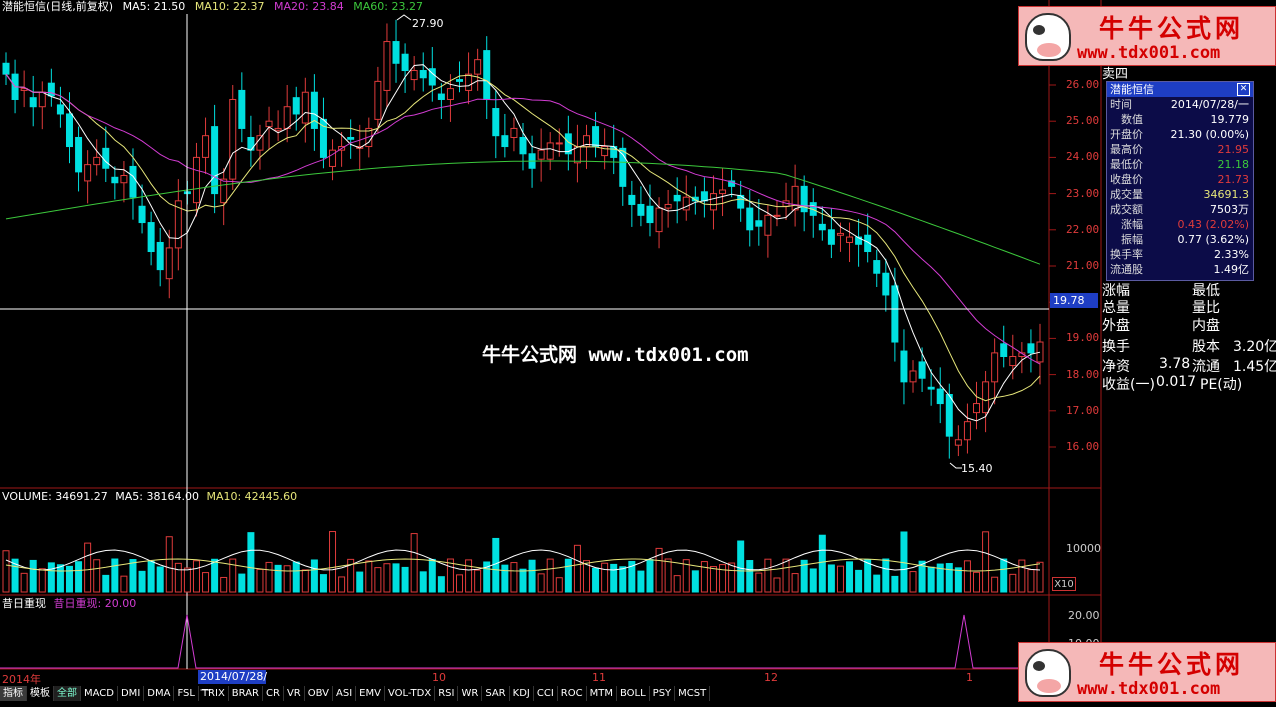  Describe the element at coordinates (1175, 364) in the screenshot. I see `quote-value: 3.78` at that location.